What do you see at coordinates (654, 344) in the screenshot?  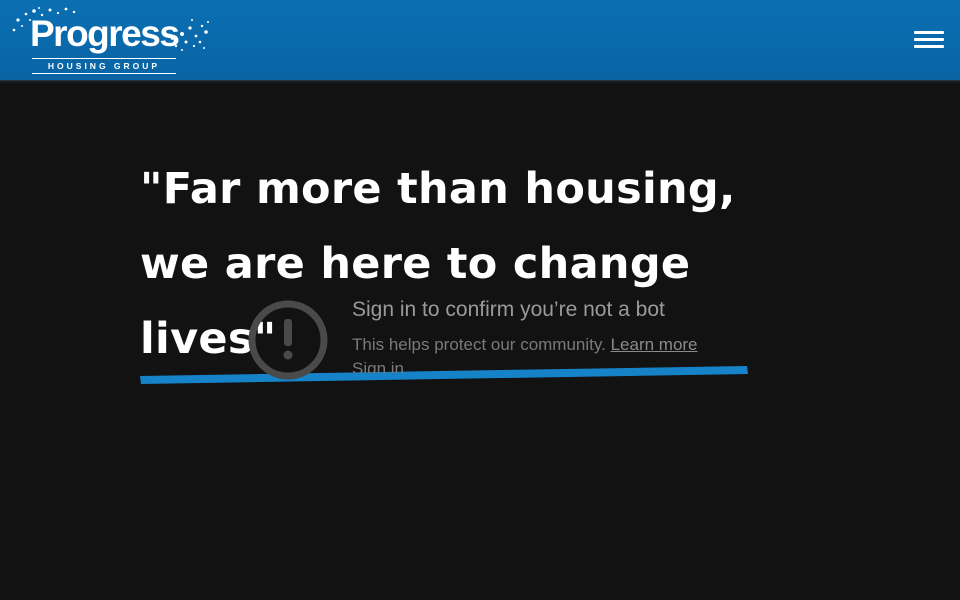 I see `learn-more-link: Learn more` at bounding box center [654, 344].